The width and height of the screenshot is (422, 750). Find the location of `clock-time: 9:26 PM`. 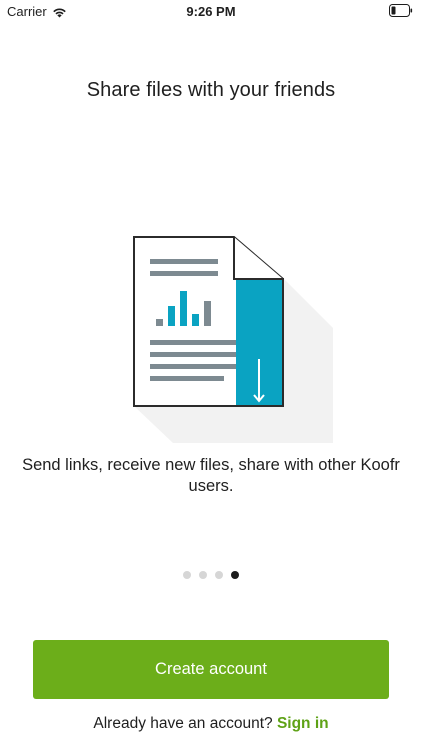

clock-time: 9:26 PM is located at coordinates (211, 11).